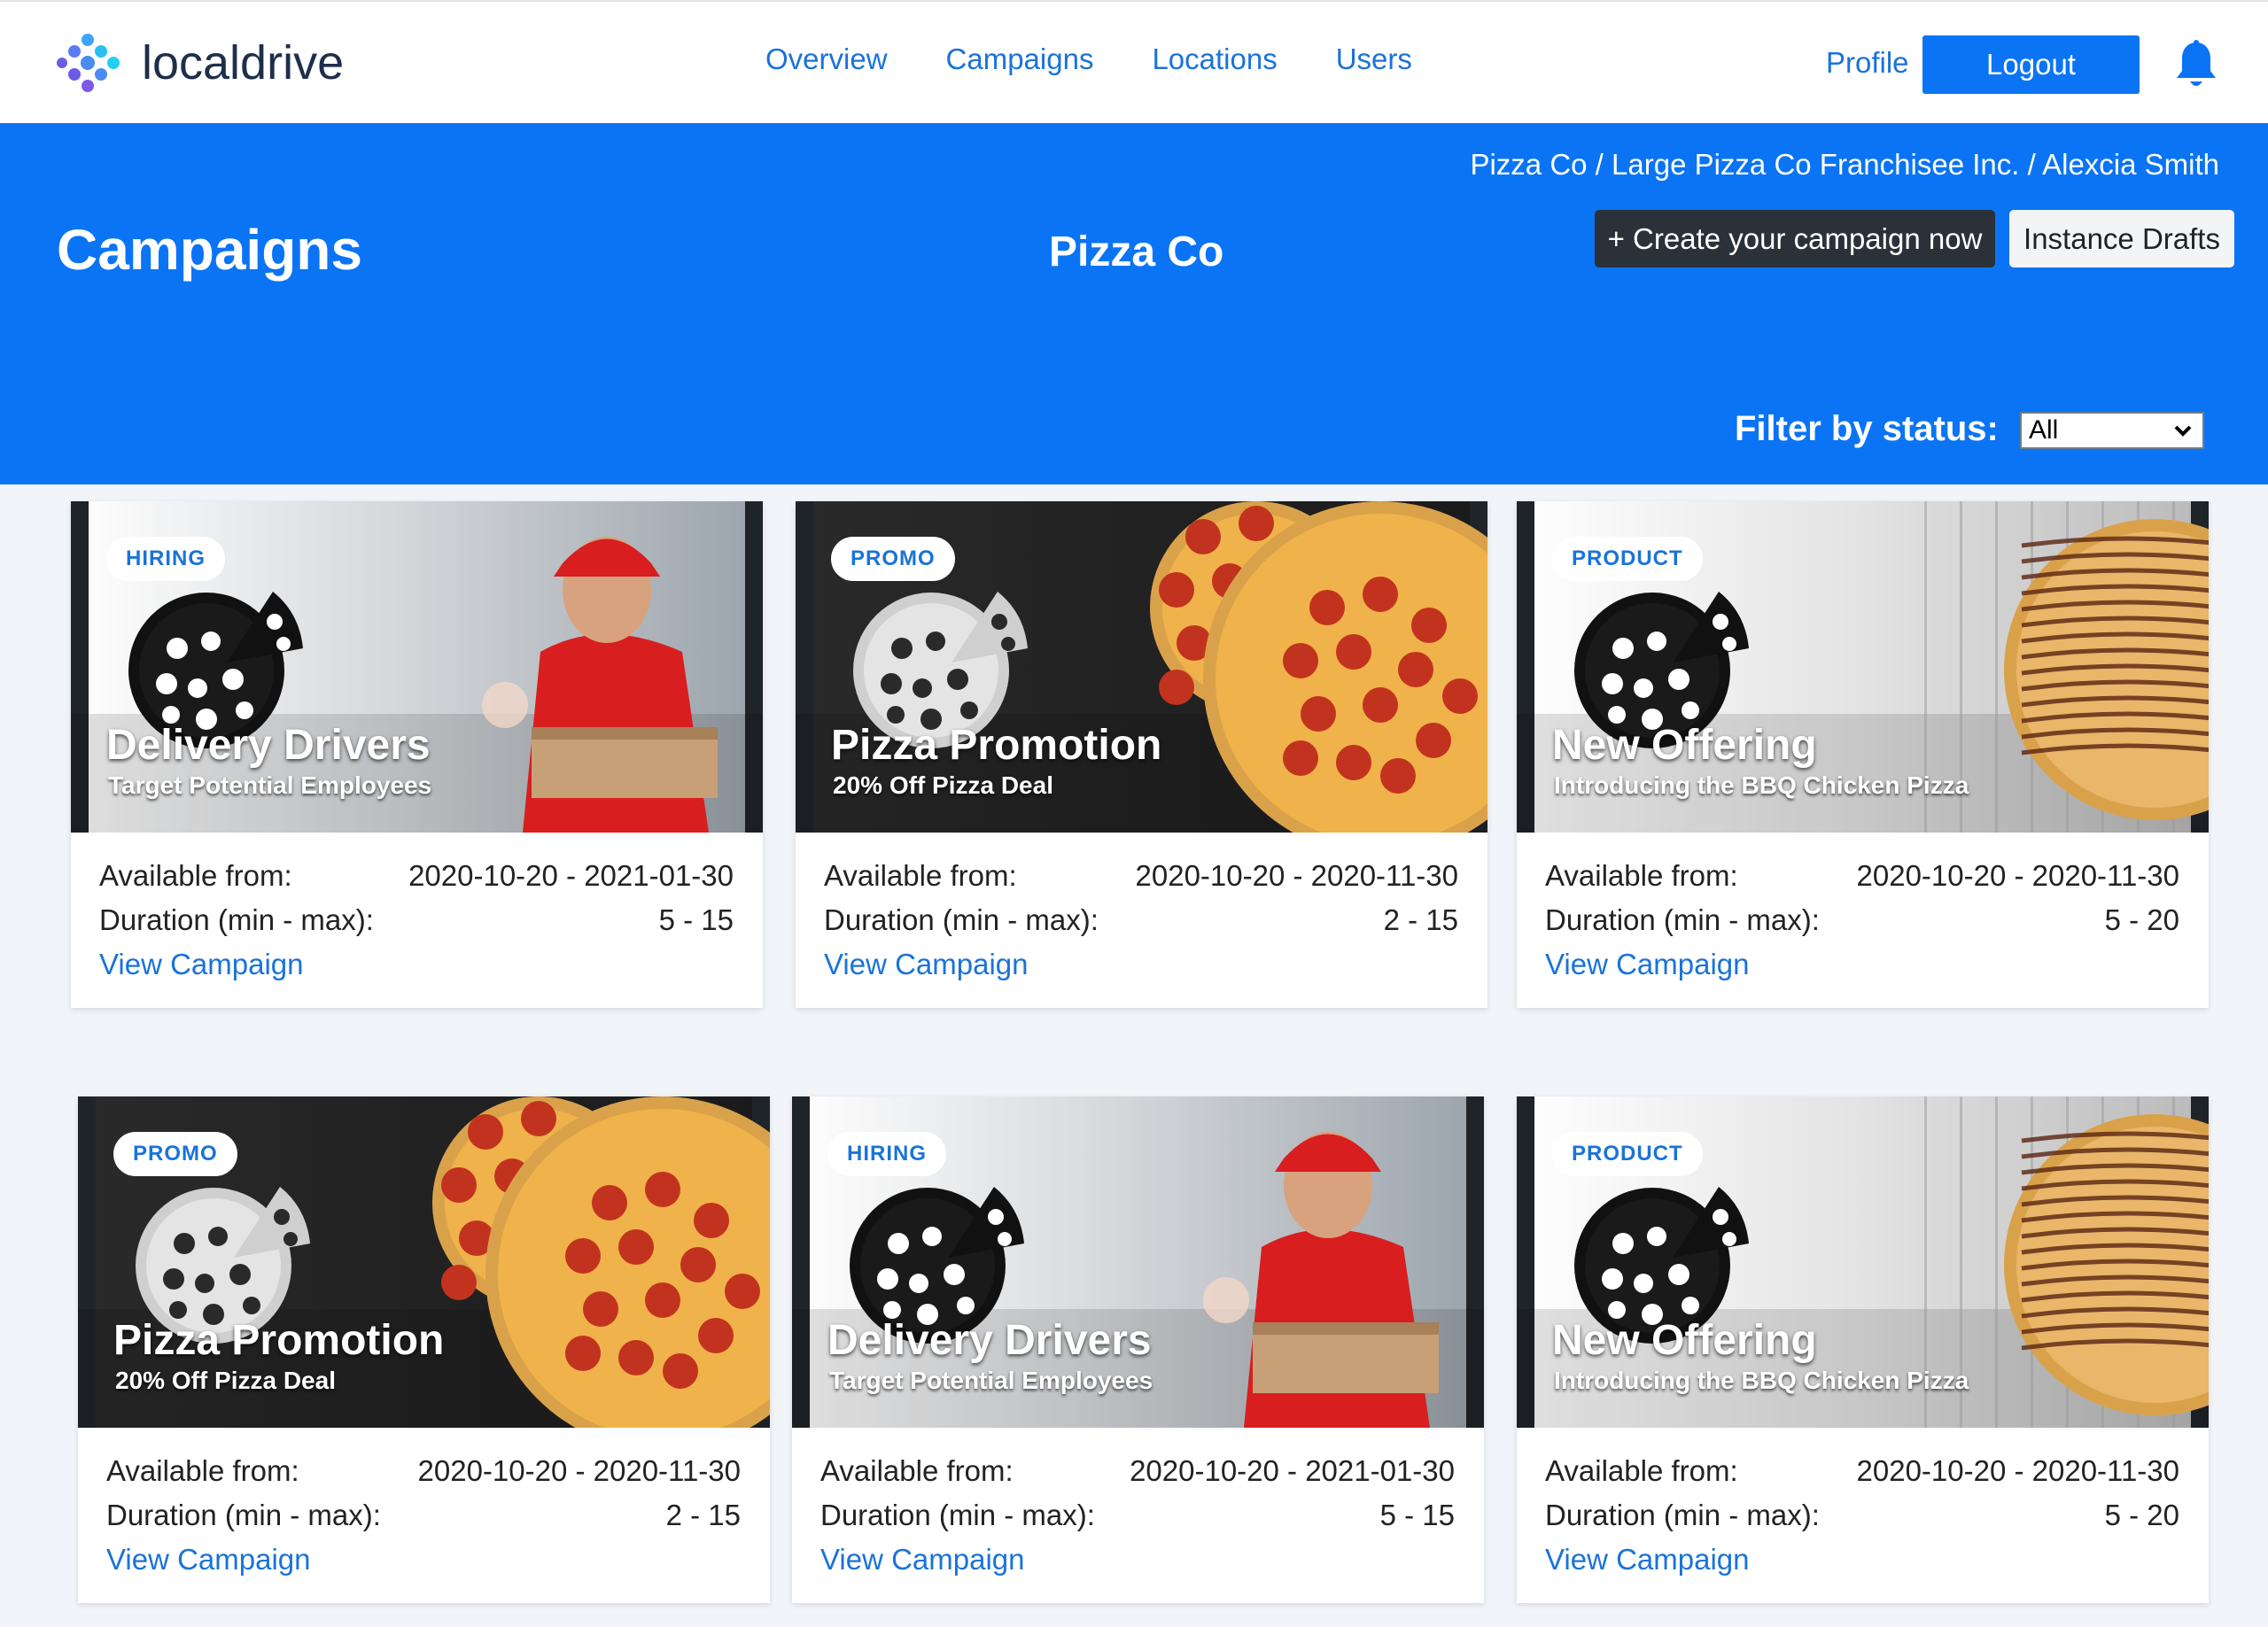 The image size is (2268, 1627). What do you see at coordinates (2183, 431) in the screenshot?
I see `chevron-down-icon` at bounding box center [2183, 431].